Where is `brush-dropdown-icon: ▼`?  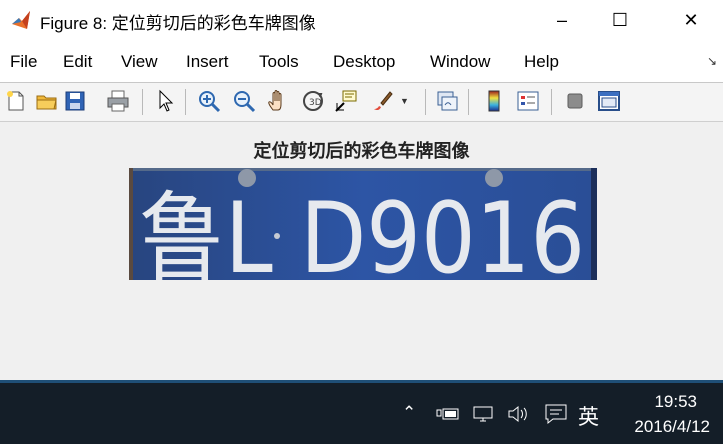 brush-dropdown-icon: ▼ is located at coordinates (404, 101).